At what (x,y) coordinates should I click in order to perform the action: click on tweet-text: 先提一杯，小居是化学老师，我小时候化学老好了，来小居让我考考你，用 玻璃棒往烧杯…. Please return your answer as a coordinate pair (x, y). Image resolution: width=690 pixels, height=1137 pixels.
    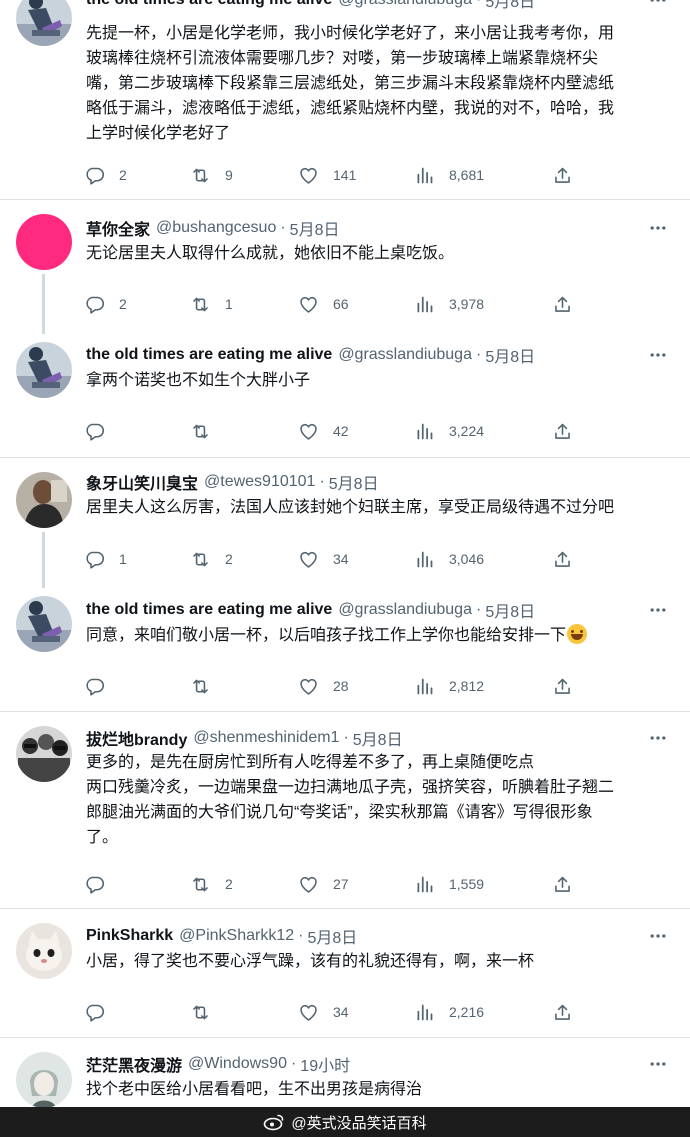
    Looking at the image, I should click on (350, 83).